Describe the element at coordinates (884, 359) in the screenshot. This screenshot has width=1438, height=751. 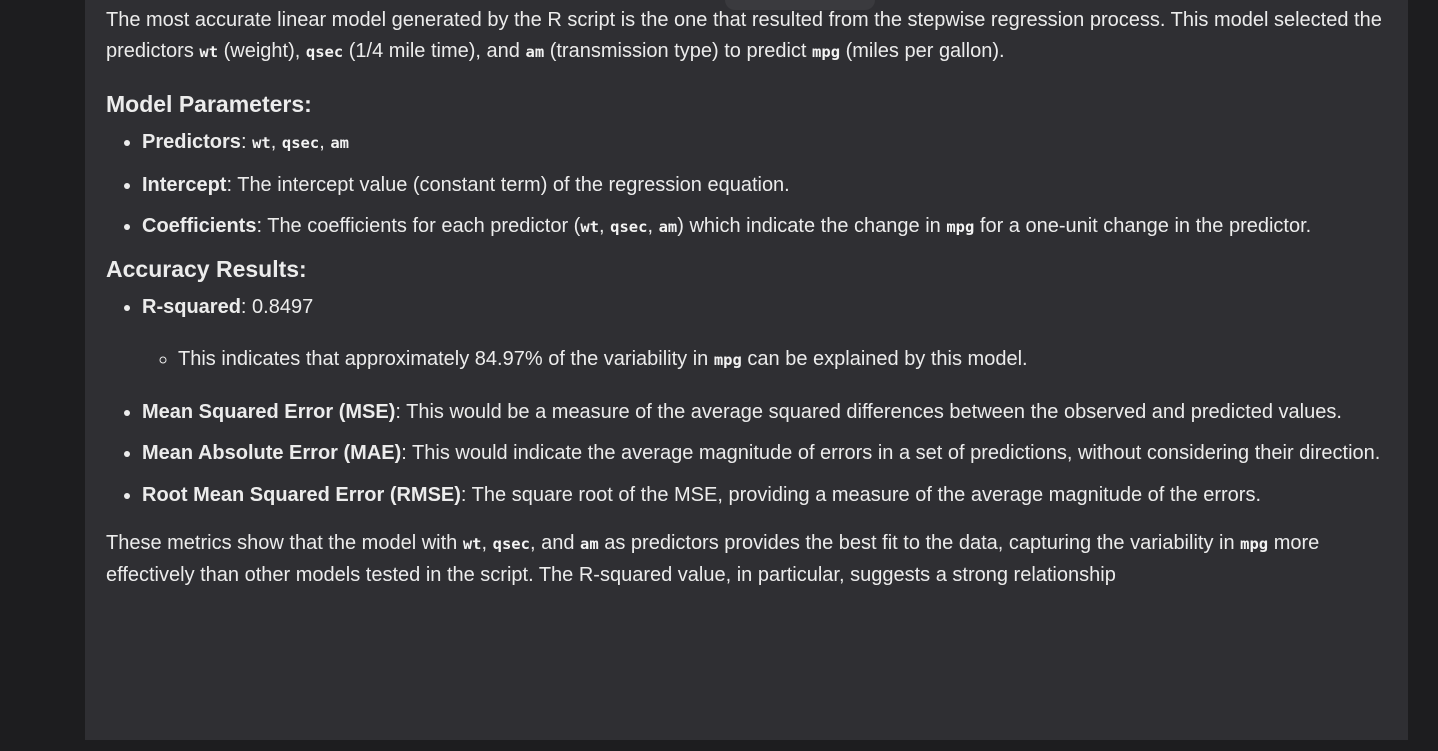
I see `item-text: can be explained by this model.` at that location.